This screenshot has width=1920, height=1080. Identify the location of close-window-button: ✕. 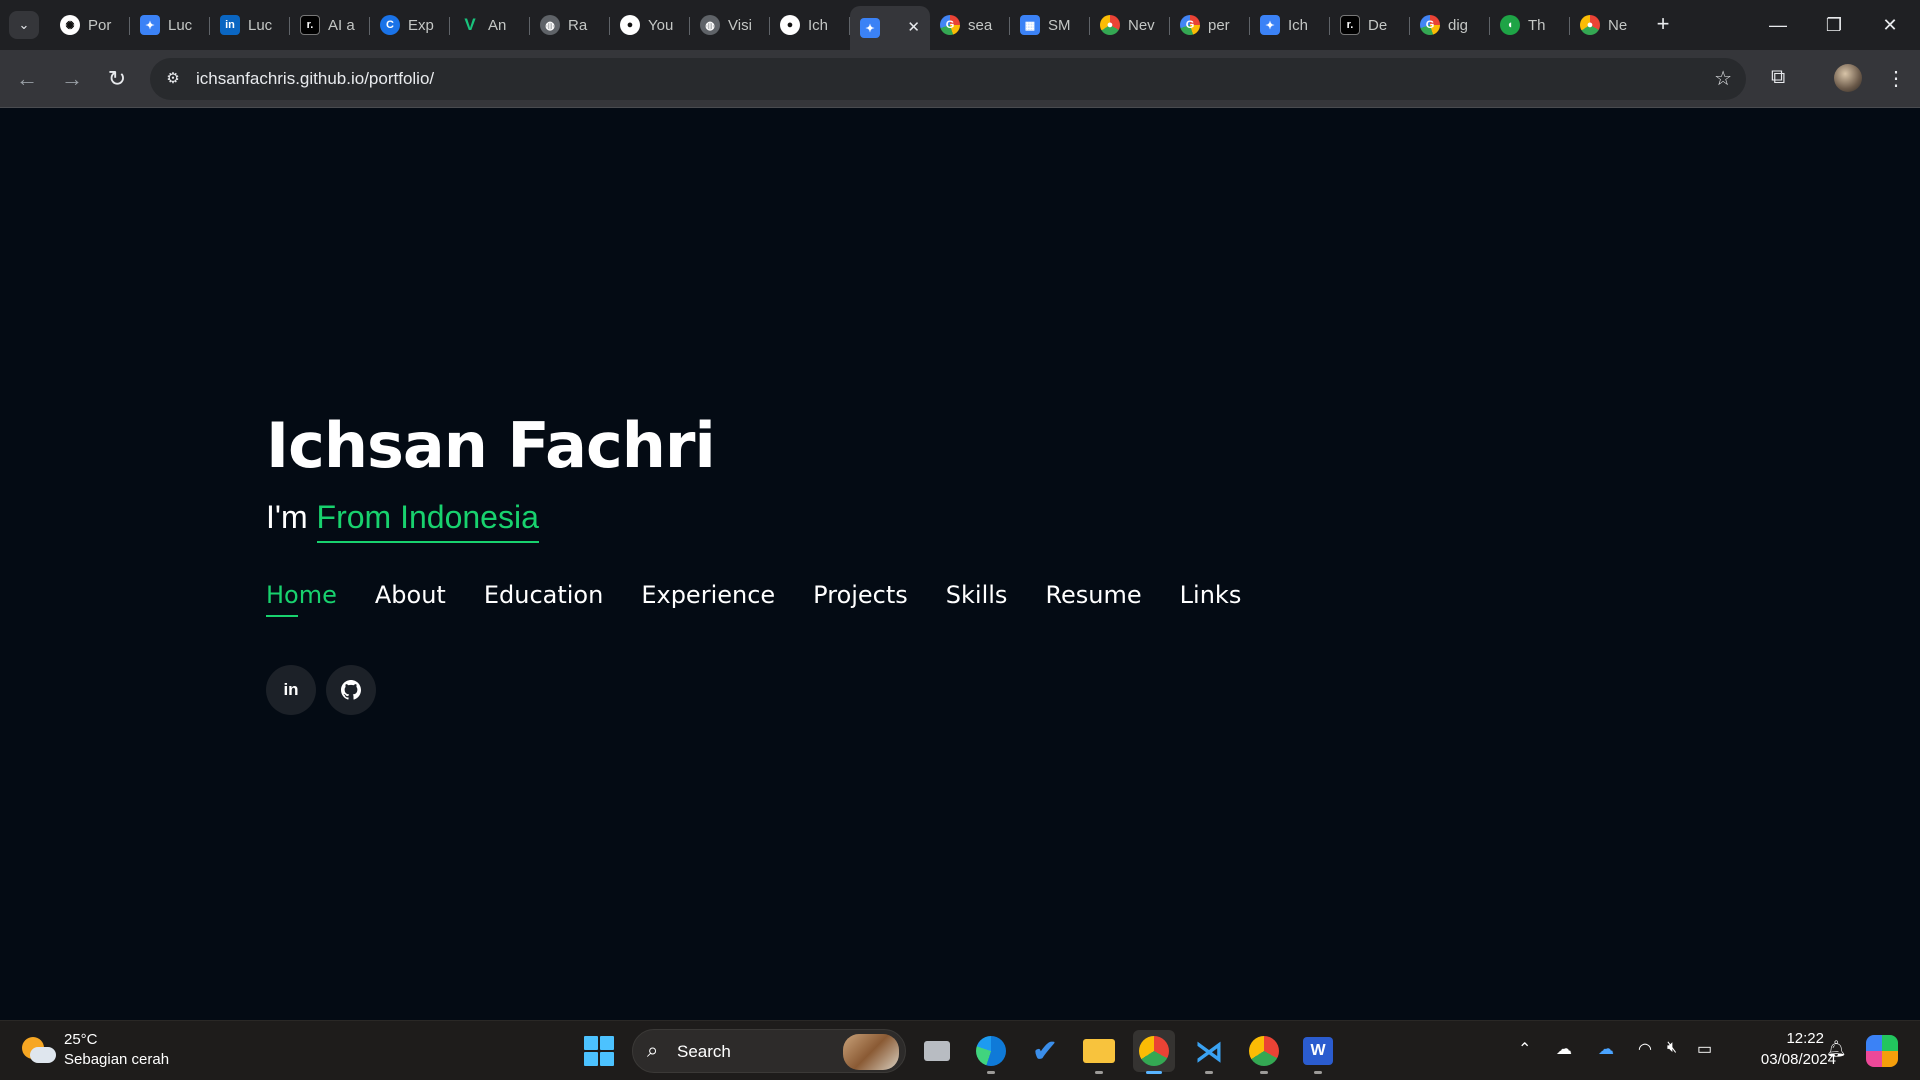
(1890, 25).